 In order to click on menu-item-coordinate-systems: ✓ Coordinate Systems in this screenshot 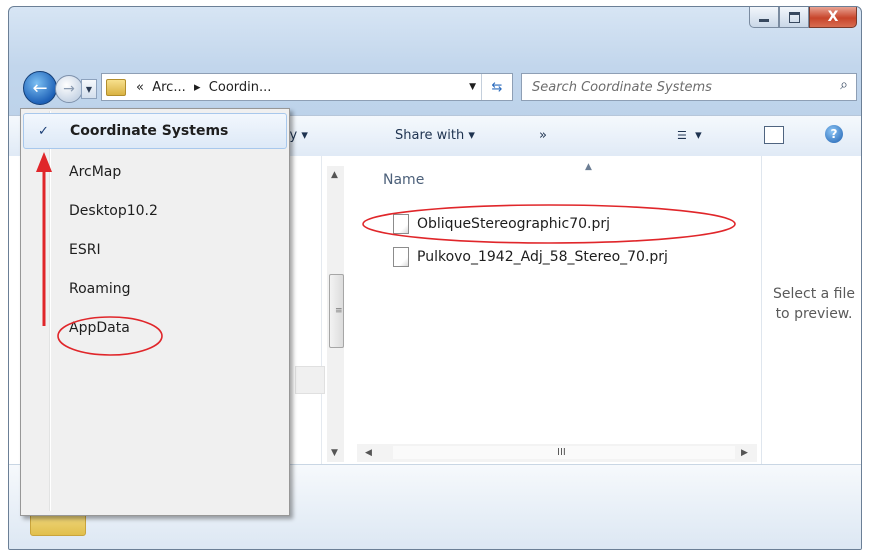, I will do `click(155, 131)`.